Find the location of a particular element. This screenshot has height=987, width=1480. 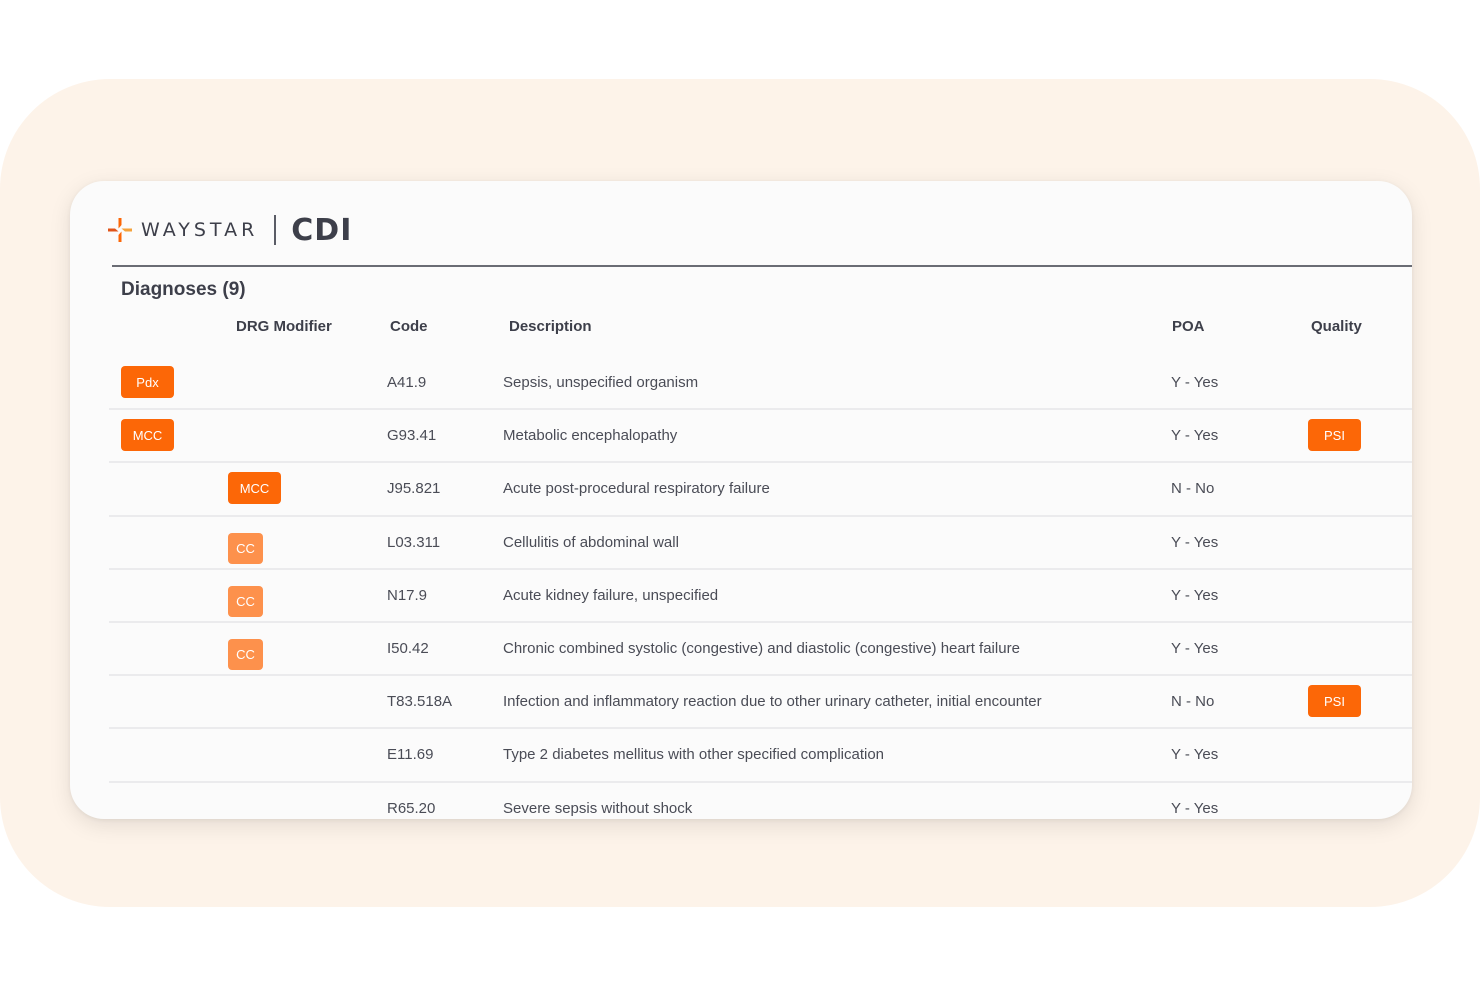

diagnosis-code: N17.9 is located at coordinates (407, 595).